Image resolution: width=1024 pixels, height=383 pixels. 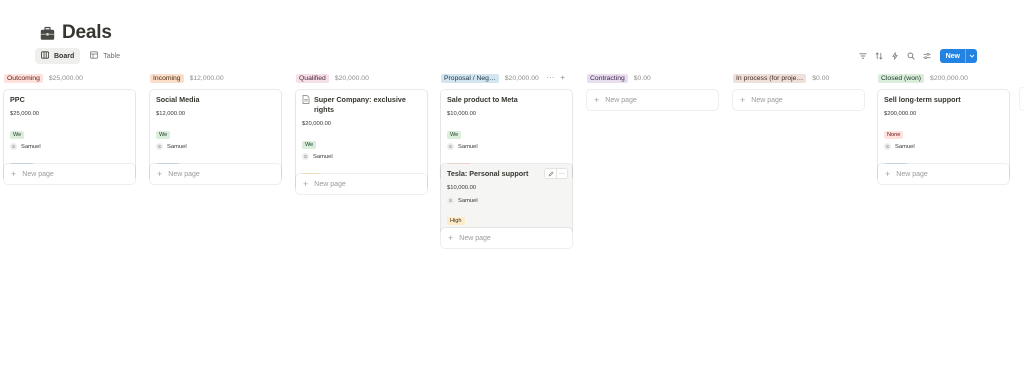 What do you see at coordinates (206, 78) in the screenshot?
I see `column-sum: $12,000.00` at bounding box center [206, 78].